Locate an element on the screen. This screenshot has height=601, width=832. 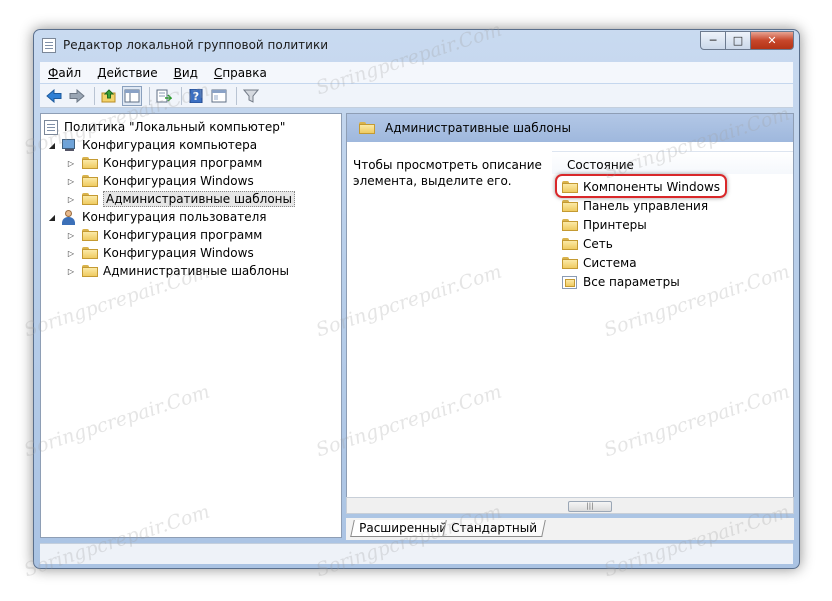
status-bar is located at coordinates (416, 553).